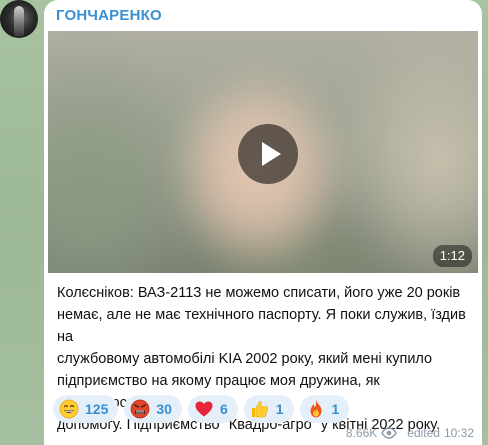 The height and width of the screenshot is (445, 488). I want to click on reaction-count: 6, so click(223, 409).